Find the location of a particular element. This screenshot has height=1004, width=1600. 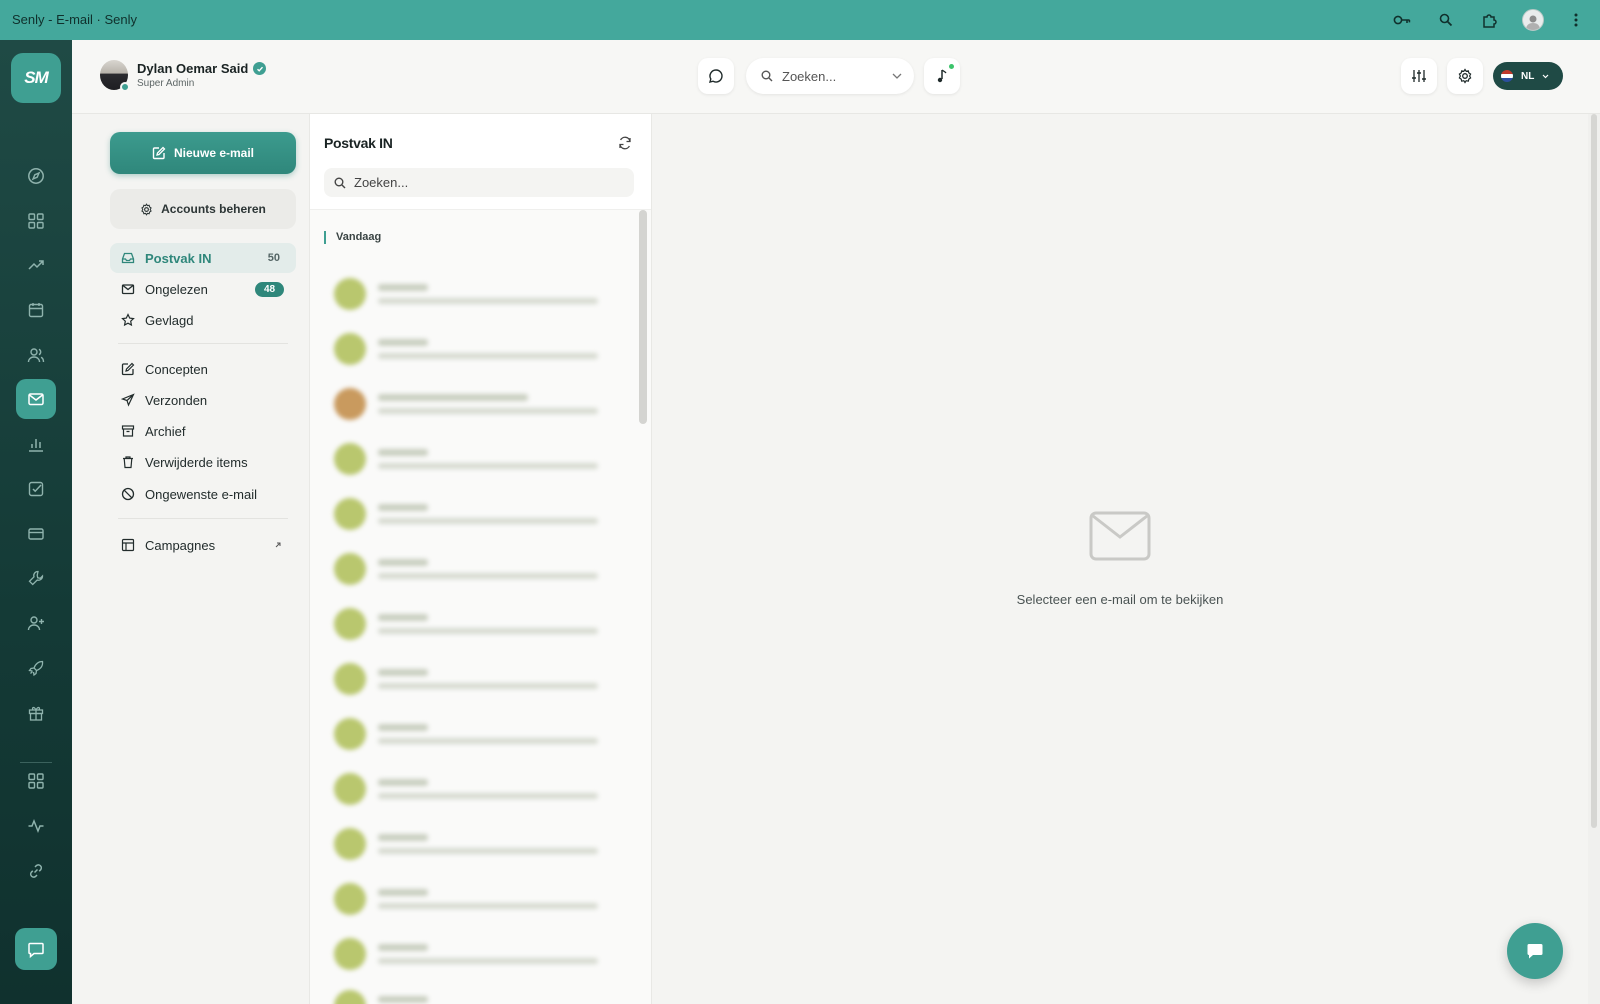

sliders-icon is located at coordinates (1419, 76).